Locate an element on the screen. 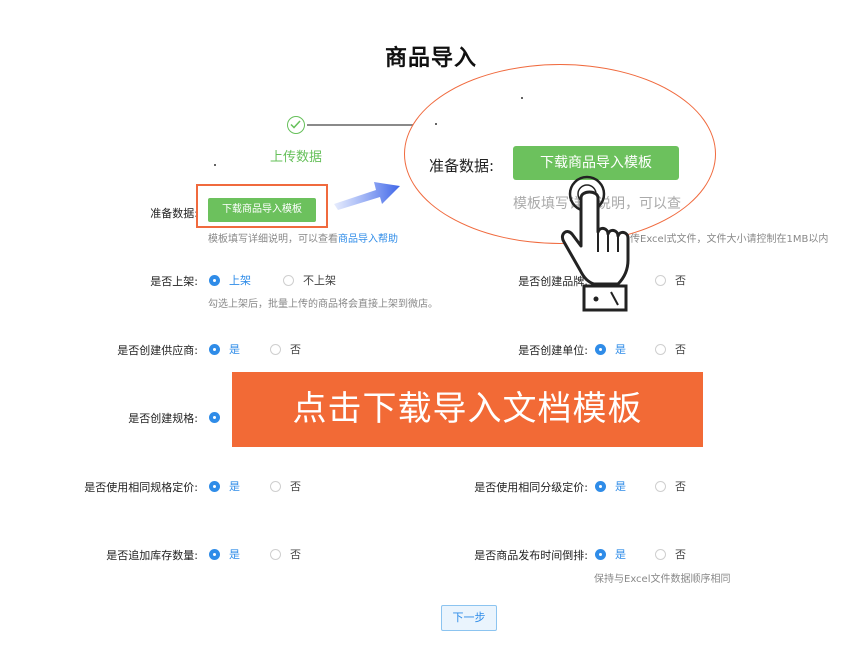 The height and width of the screenshot is (648, 862). reverse-time-label: 是否商品发布时间倒排: is located at coordinates (531, 555).